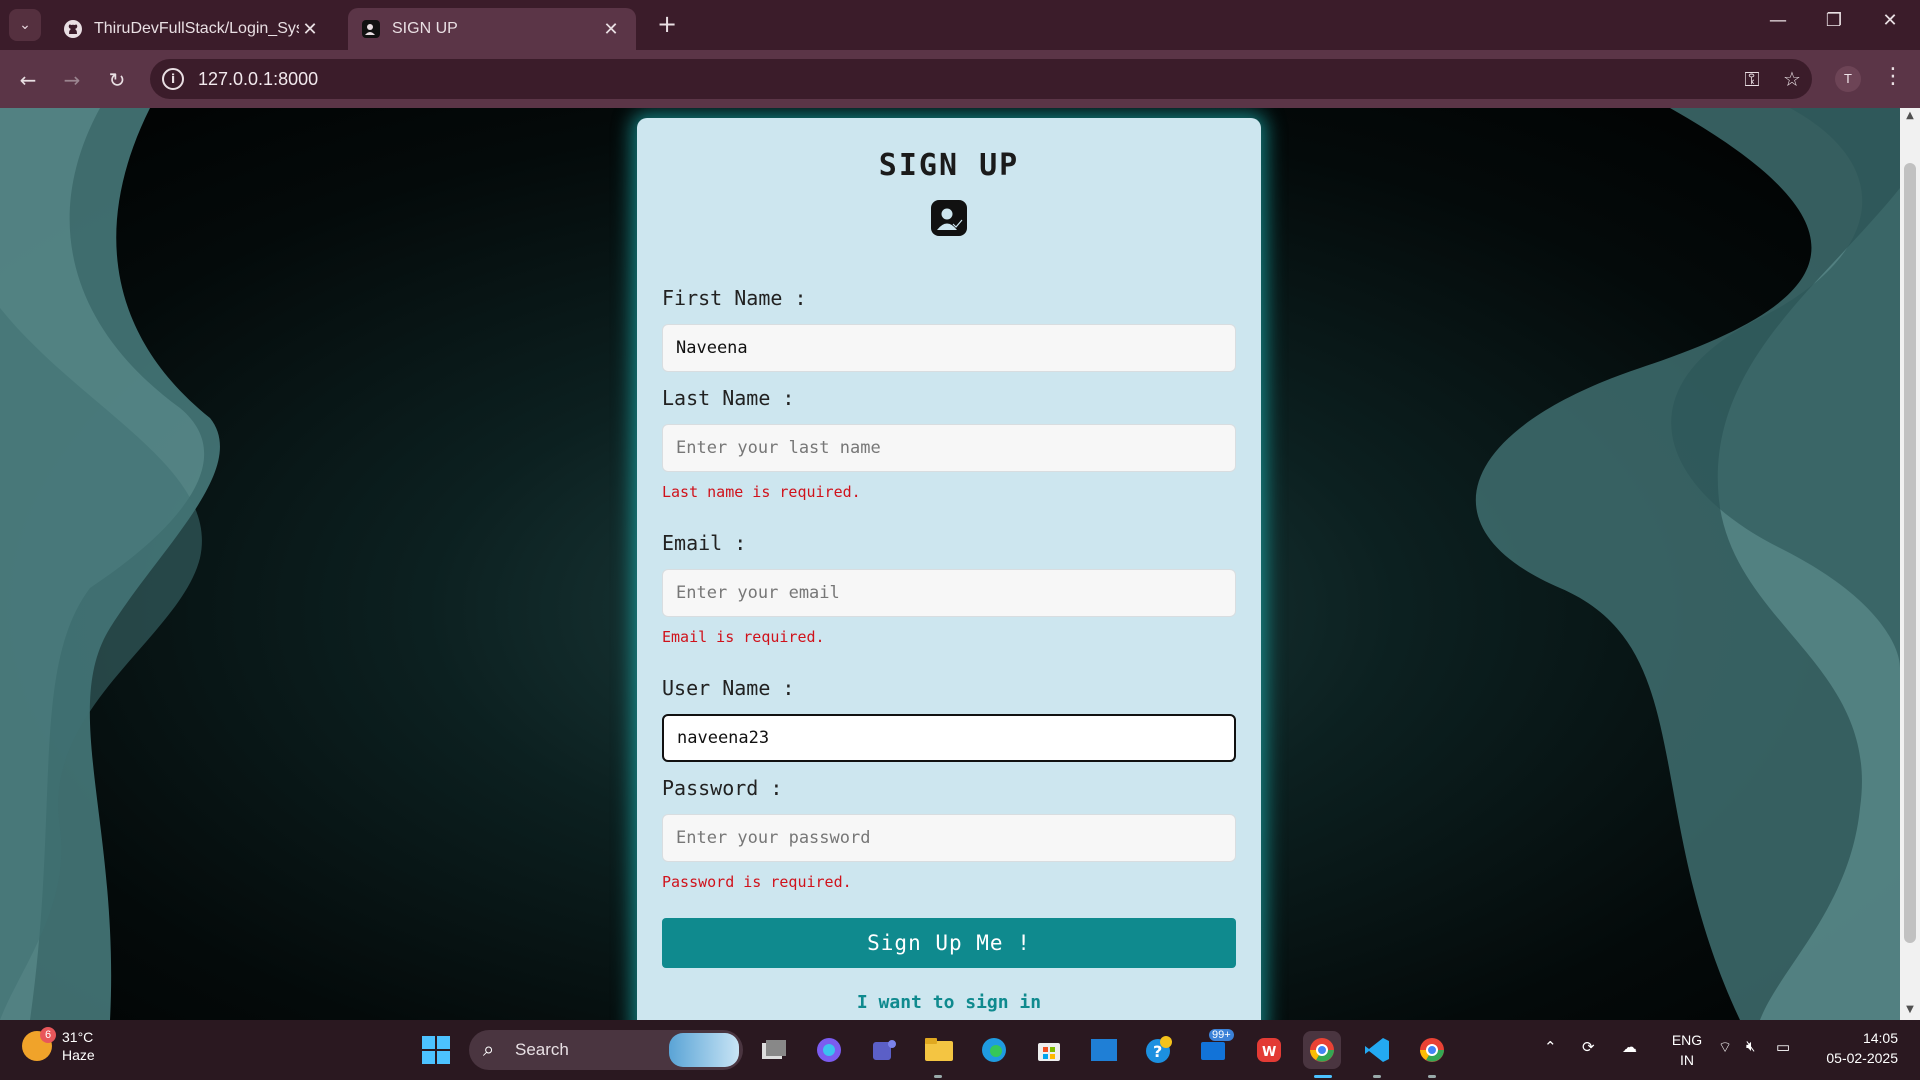 This screenshot has width=1920, height=1080. Describe the element at coordinates (1910, 1009) in the screenshot. I see `scroll-down-icon: ▼` at that location.